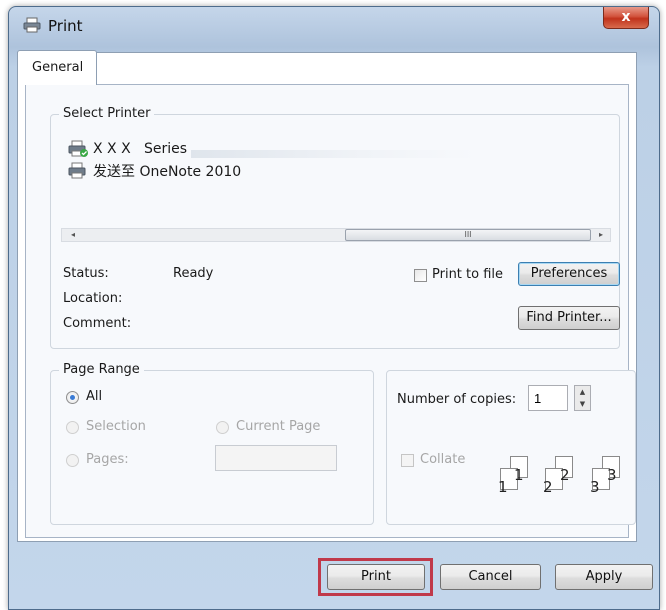  I want to click on comment-label: Comment:, so click(97, 323).